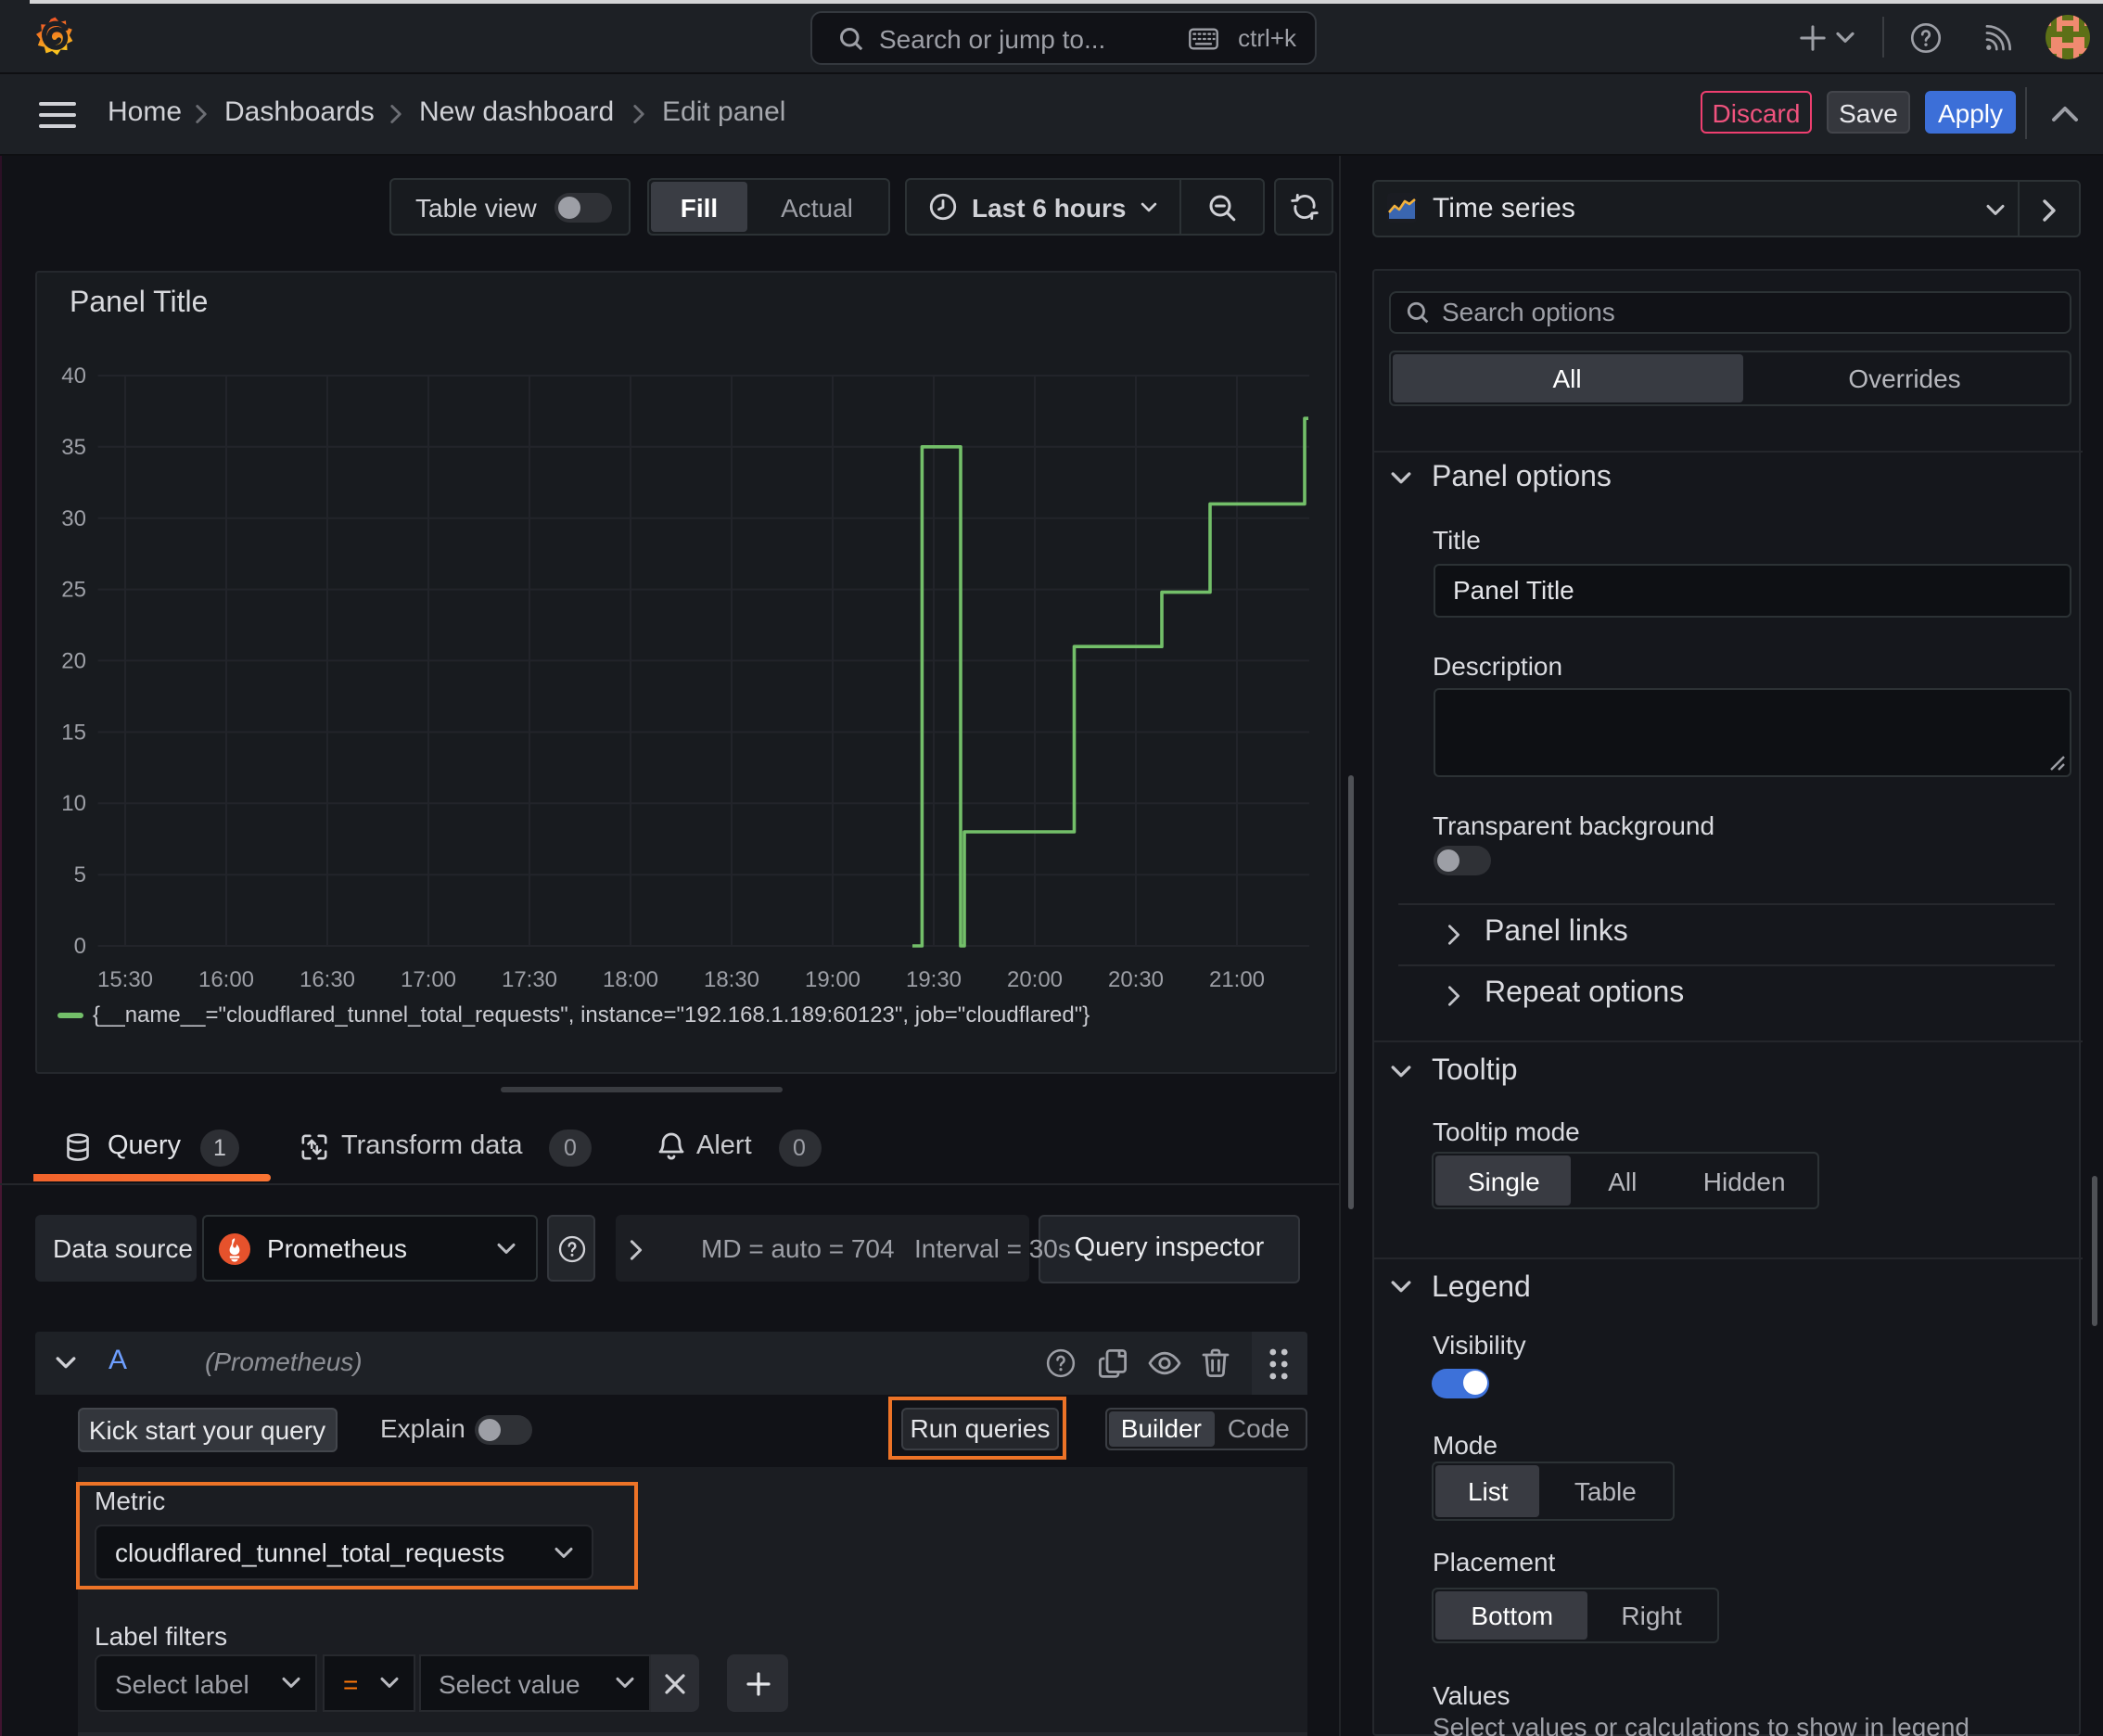 The image size is (2103, 1736). What do you see at coordinates (72, 659) in the screenshot?
I see `svg-text: 20` at bounding box center [72, 659].